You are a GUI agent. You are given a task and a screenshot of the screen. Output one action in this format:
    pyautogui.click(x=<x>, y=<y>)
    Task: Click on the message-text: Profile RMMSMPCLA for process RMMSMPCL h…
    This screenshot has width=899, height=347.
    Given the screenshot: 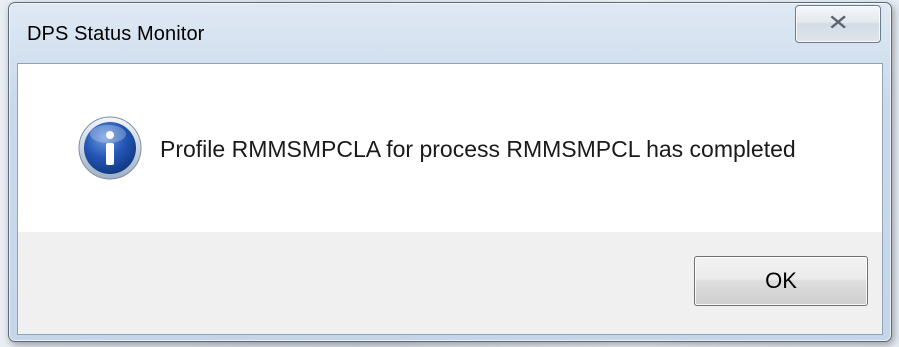 What is the action you would take?
    pyautogui.click(x=478, y=149)
    